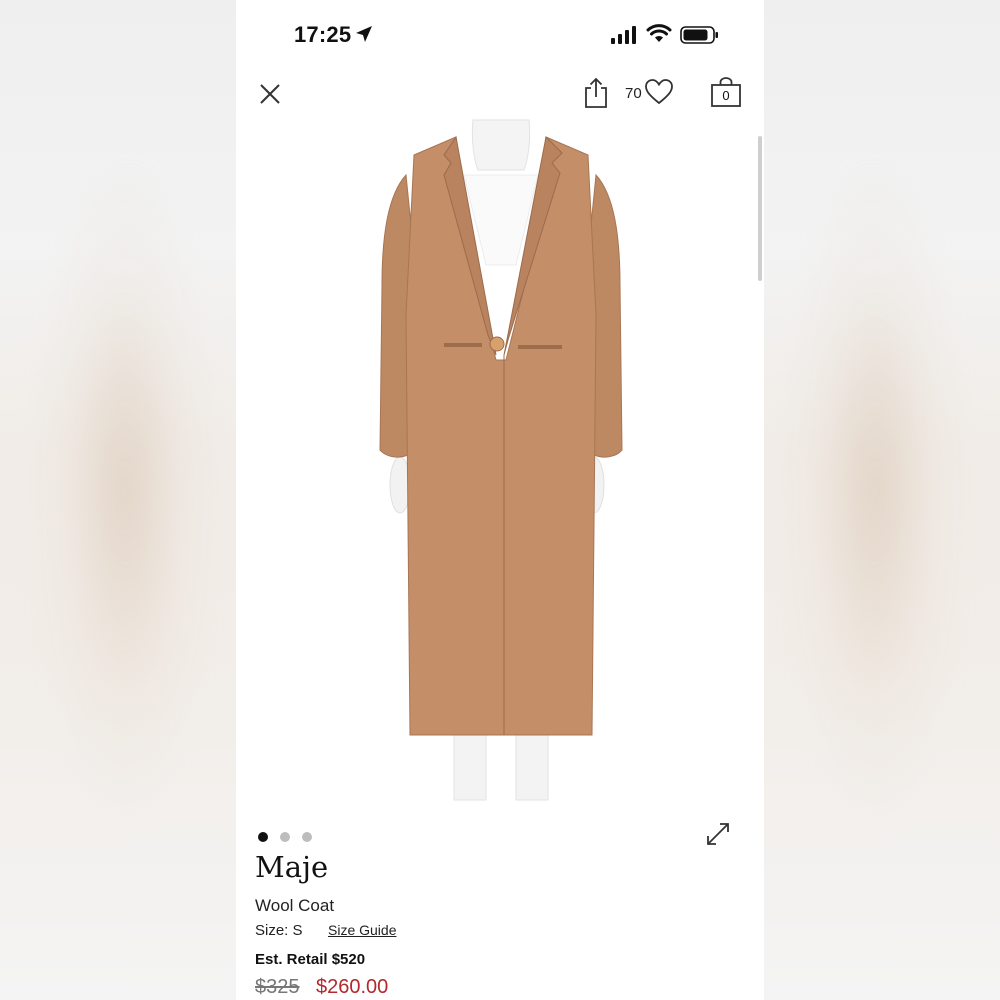 The height and width of the screenshot is (1000, 1000). What do you see at coordinates (596, 93) in the screenshot?
I see `share-icon` at bounding box center [596, 93].